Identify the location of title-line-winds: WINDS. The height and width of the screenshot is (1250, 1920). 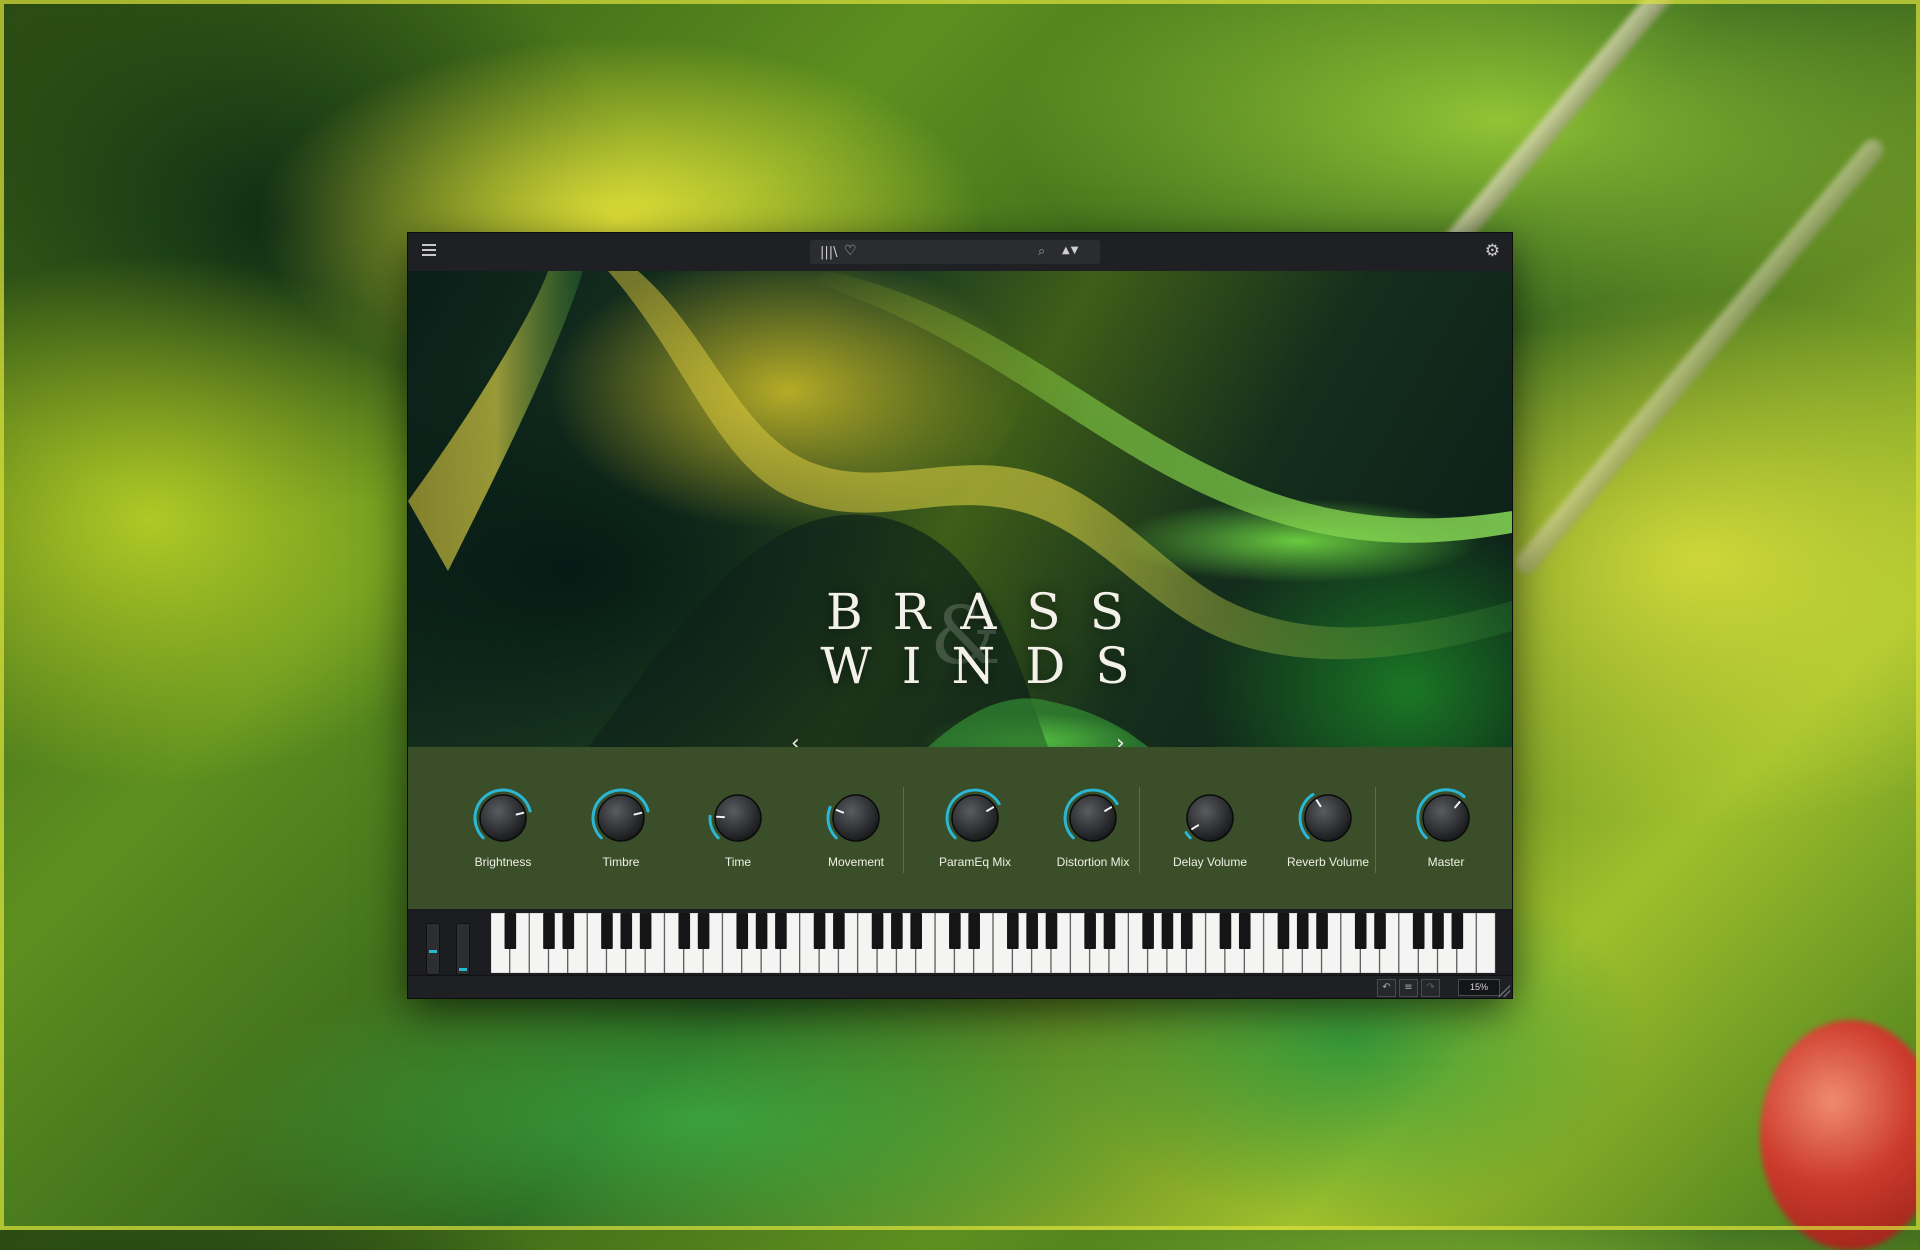
(960, 666).